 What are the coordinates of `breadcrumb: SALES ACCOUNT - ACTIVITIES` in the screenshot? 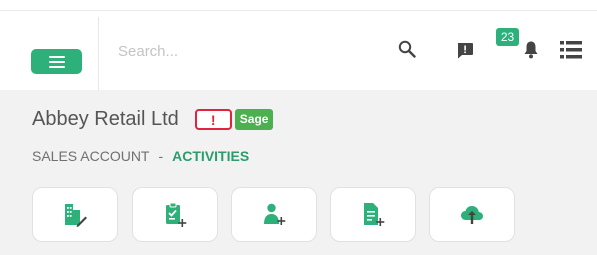 It's located at (140, 156).